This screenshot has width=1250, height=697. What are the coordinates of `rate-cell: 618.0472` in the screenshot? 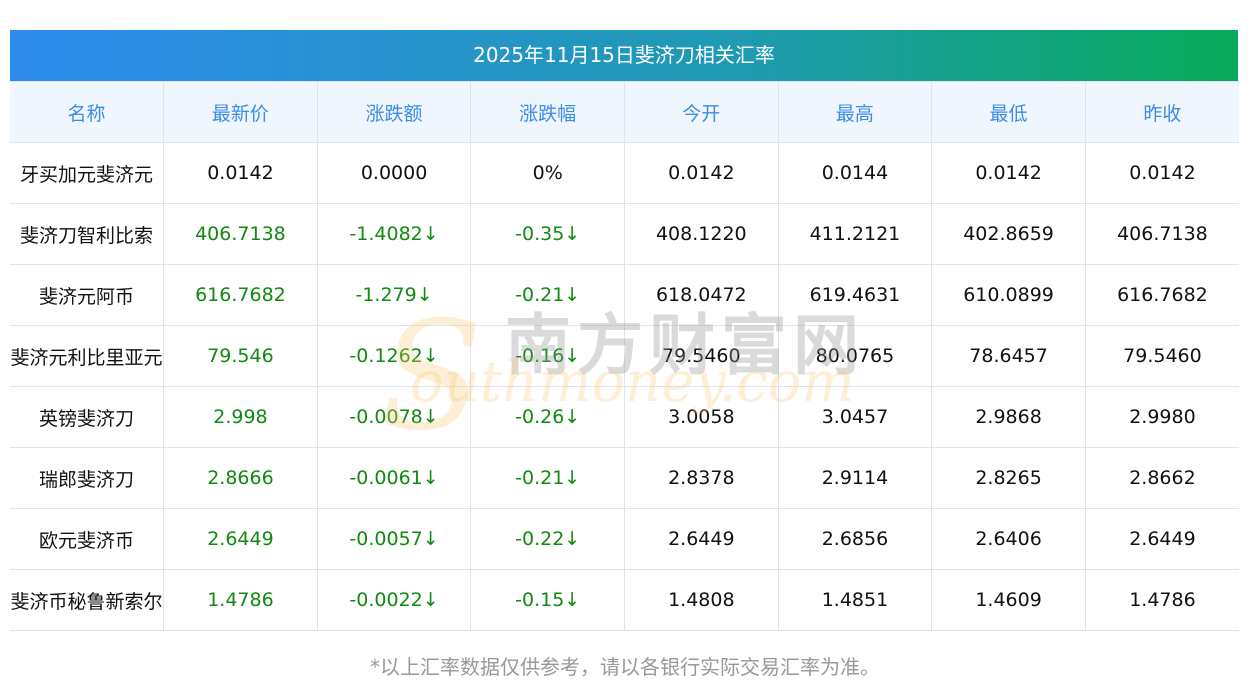 It's located at (701, 295).